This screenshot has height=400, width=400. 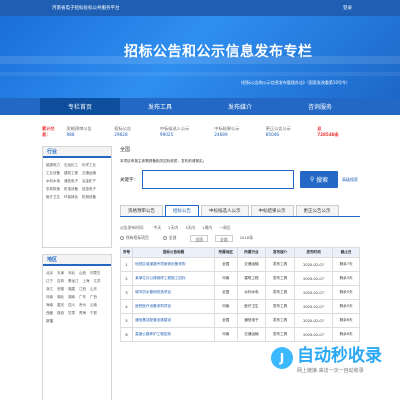 What do you see at coordinates (319, 179) in the screenshot?
I see `search-button: ⚲ 搜索` at bounding box center [319, 179].